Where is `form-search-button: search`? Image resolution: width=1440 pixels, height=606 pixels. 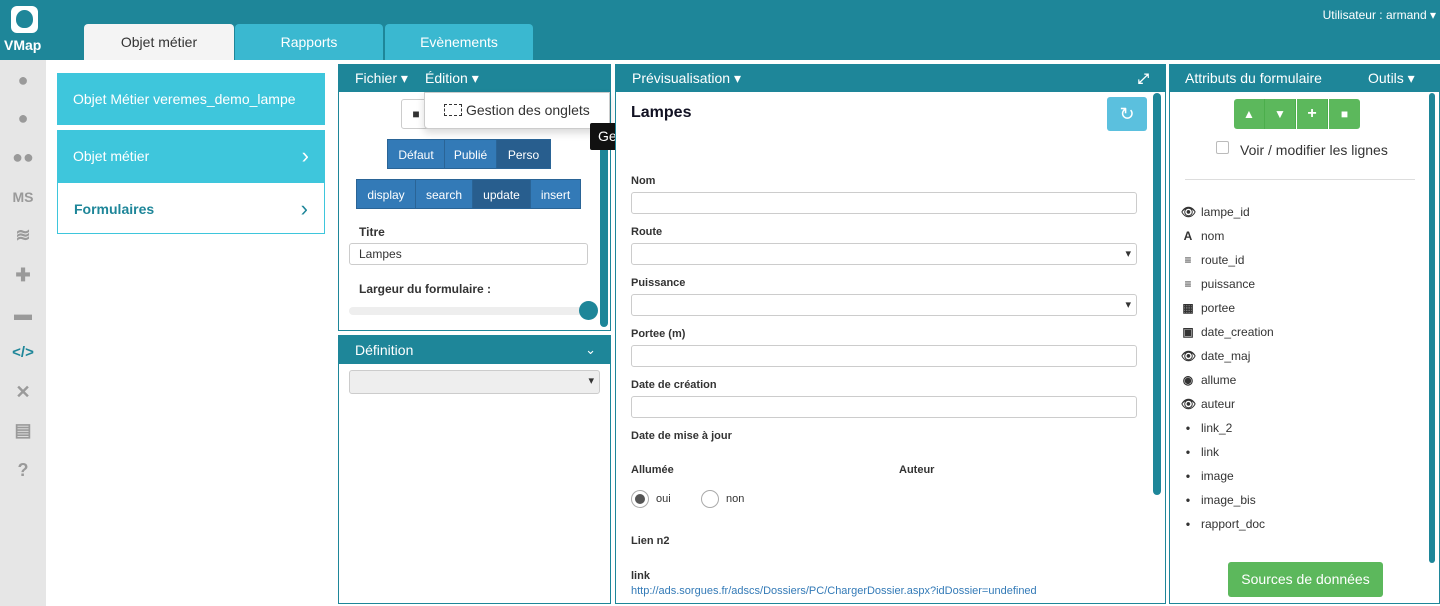 form-search-button: search is located at coordinates (444, 194).